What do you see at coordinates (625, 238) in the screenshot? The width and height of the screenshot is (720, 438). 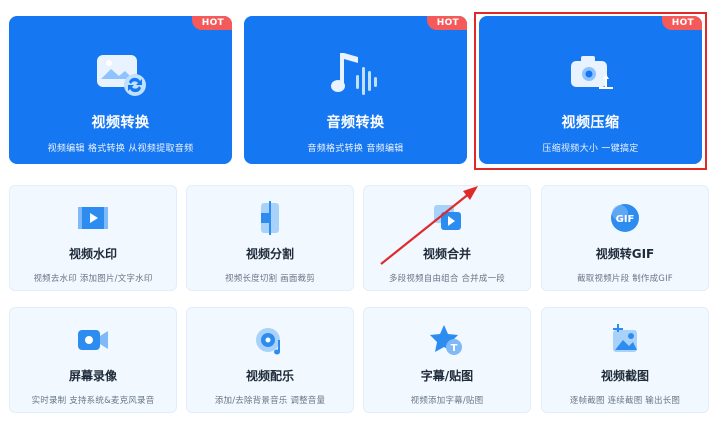 I see `video-to-gif-card: GIF 视频转GIF 截取视频片段 制作成GIF` at bounding box center [625, 238].